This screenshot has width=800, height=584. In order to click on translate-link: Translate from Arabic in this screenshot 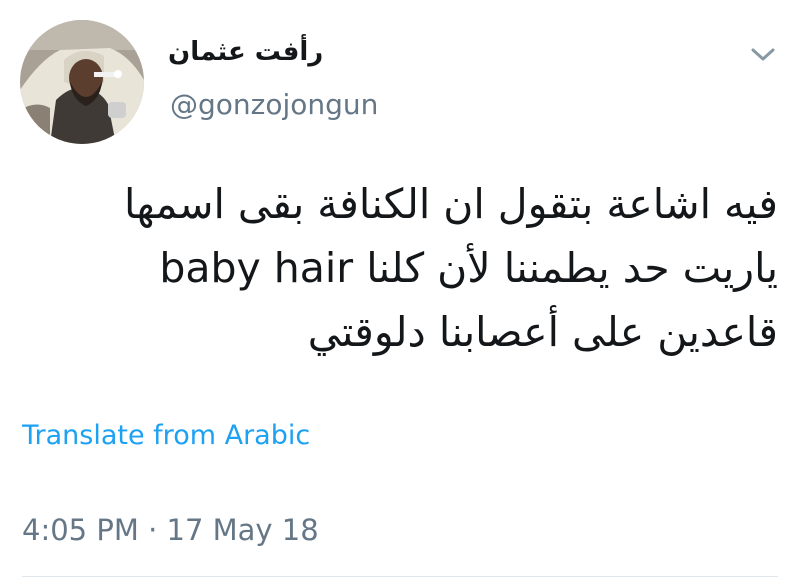, I will do `click(166, 436)`.